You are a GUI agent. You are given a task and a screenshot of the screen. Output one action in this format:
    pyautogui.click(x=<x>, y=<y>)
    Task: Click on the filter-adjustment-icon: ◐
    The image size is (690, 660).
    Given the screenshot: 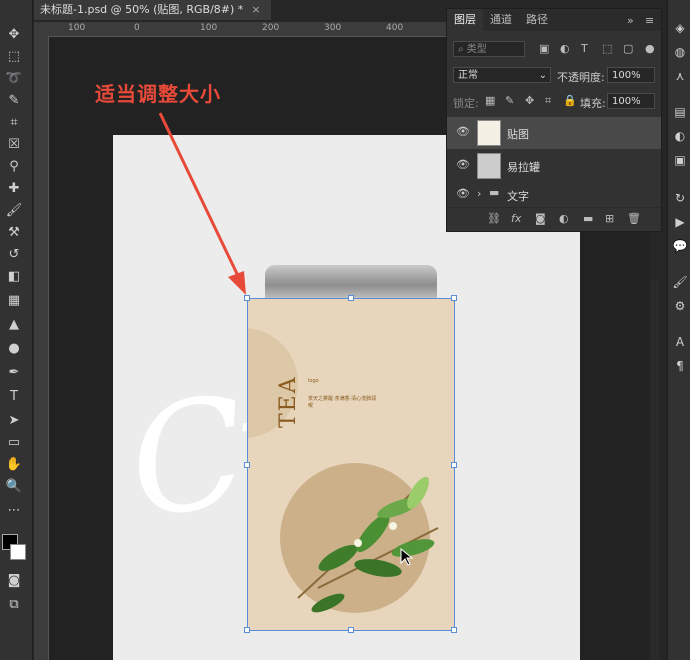 What is the action you would take?
    pyautogui.click(x=565, y=48)
    